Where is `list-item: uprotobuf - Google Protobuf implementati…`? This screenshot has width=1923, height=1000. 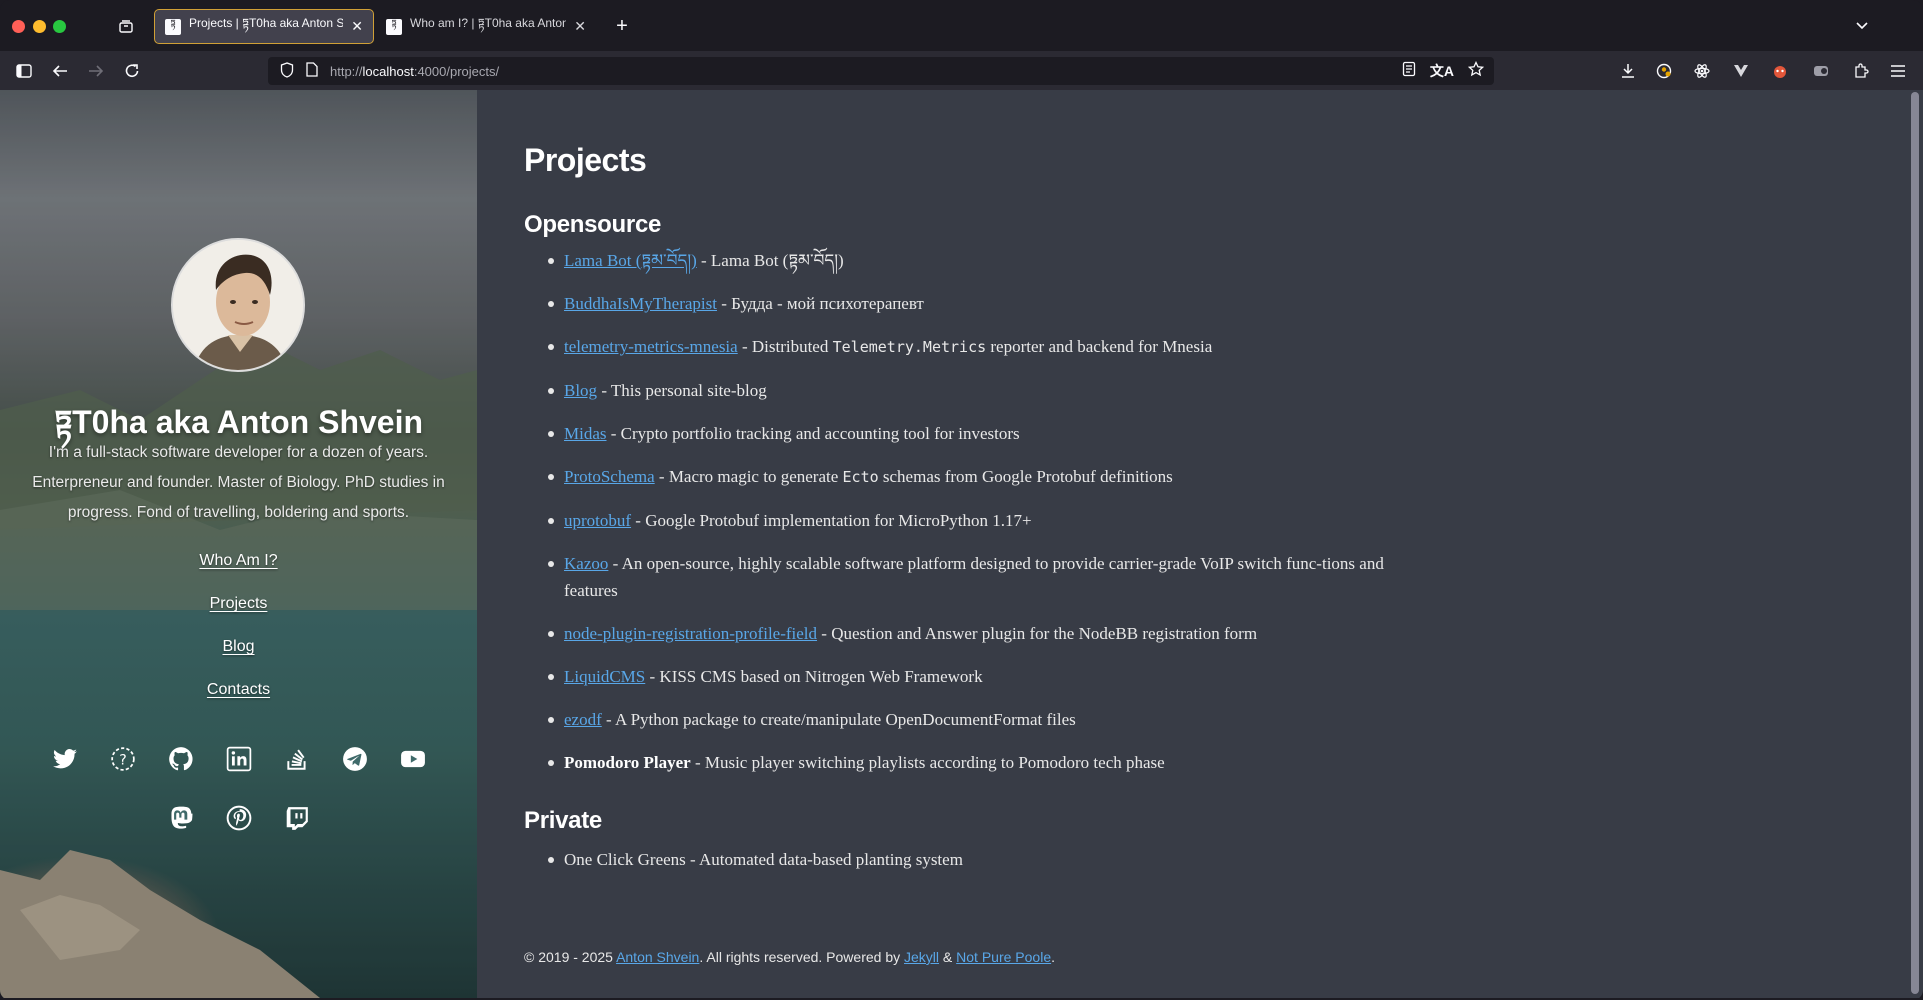 list-item: uprotobuf - Google Protobuf implementati… is located at coordinates (981, 520).